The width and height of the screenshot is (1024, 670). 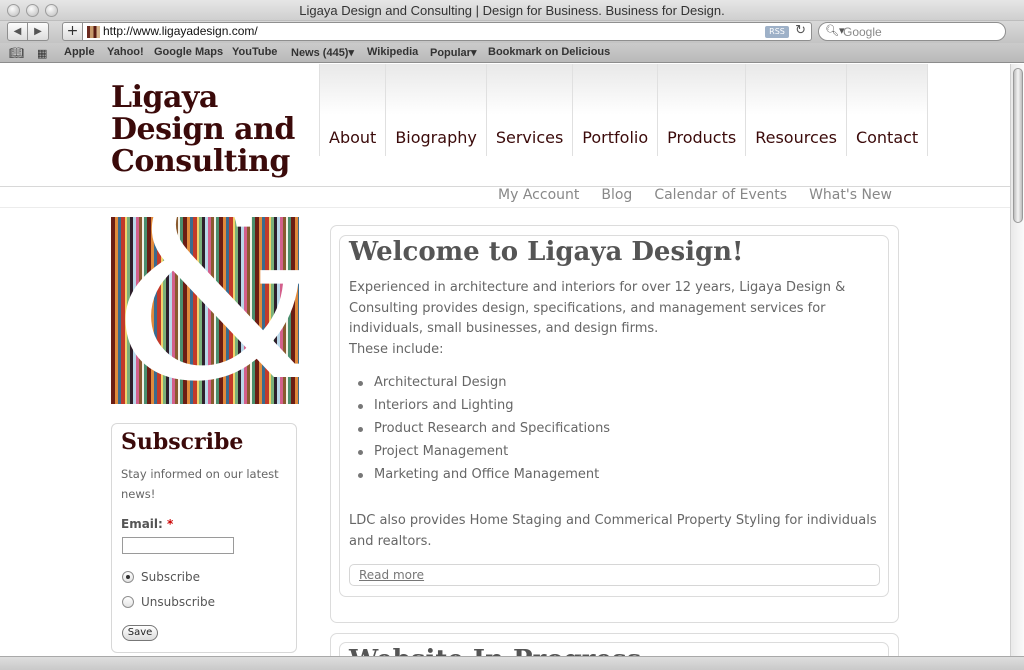 I want to click on bookmark-apple: Apple, so click(x=79, y=52).